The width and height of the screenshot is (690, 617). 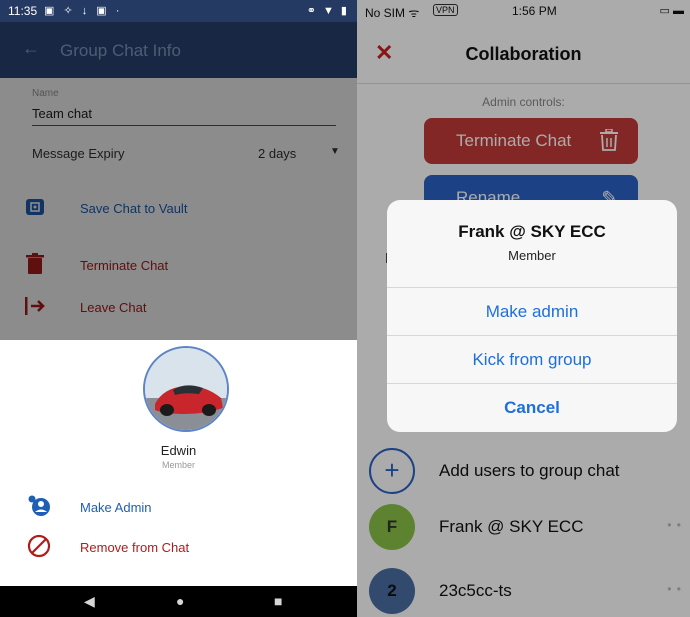 I want to click on android-nav-bar: ◀ ● ■, so click(x=178, y=601).